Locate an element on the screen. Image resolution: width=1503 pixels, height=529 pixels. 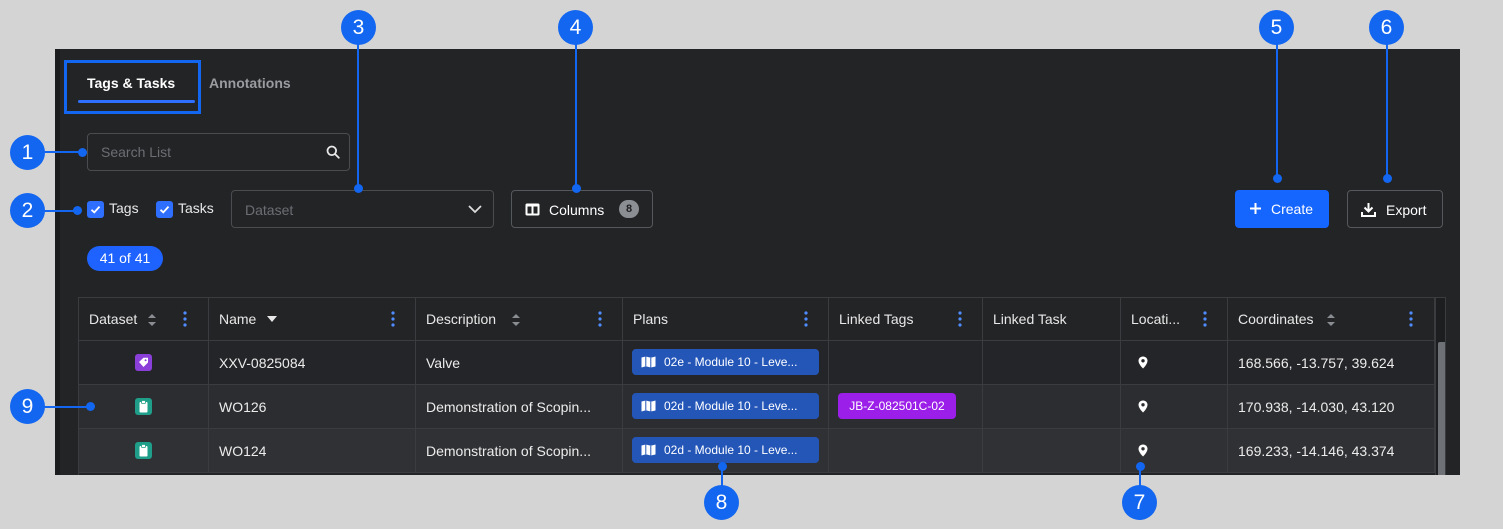
search-icon is located at coordinates (333, 152).